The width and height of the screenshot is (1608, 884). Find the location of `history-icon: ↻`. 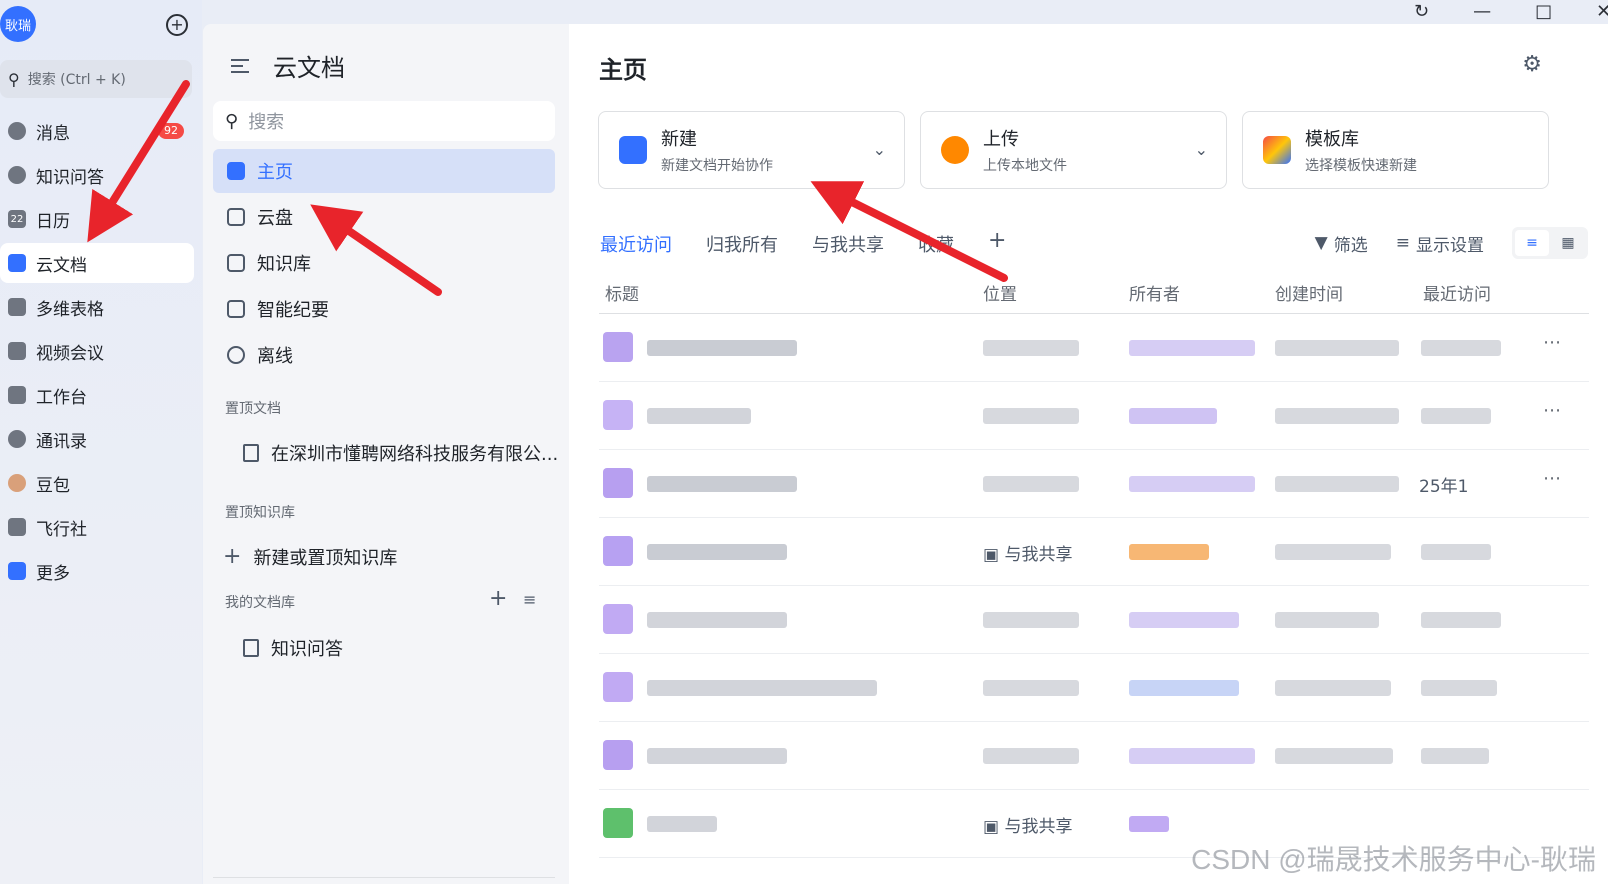

history-icon: ↻ is located at coordinates (1421, 11).